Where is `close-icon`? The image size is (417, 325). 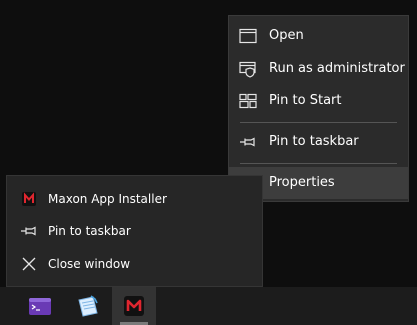
close-icon is located at coordinates (29, 264).